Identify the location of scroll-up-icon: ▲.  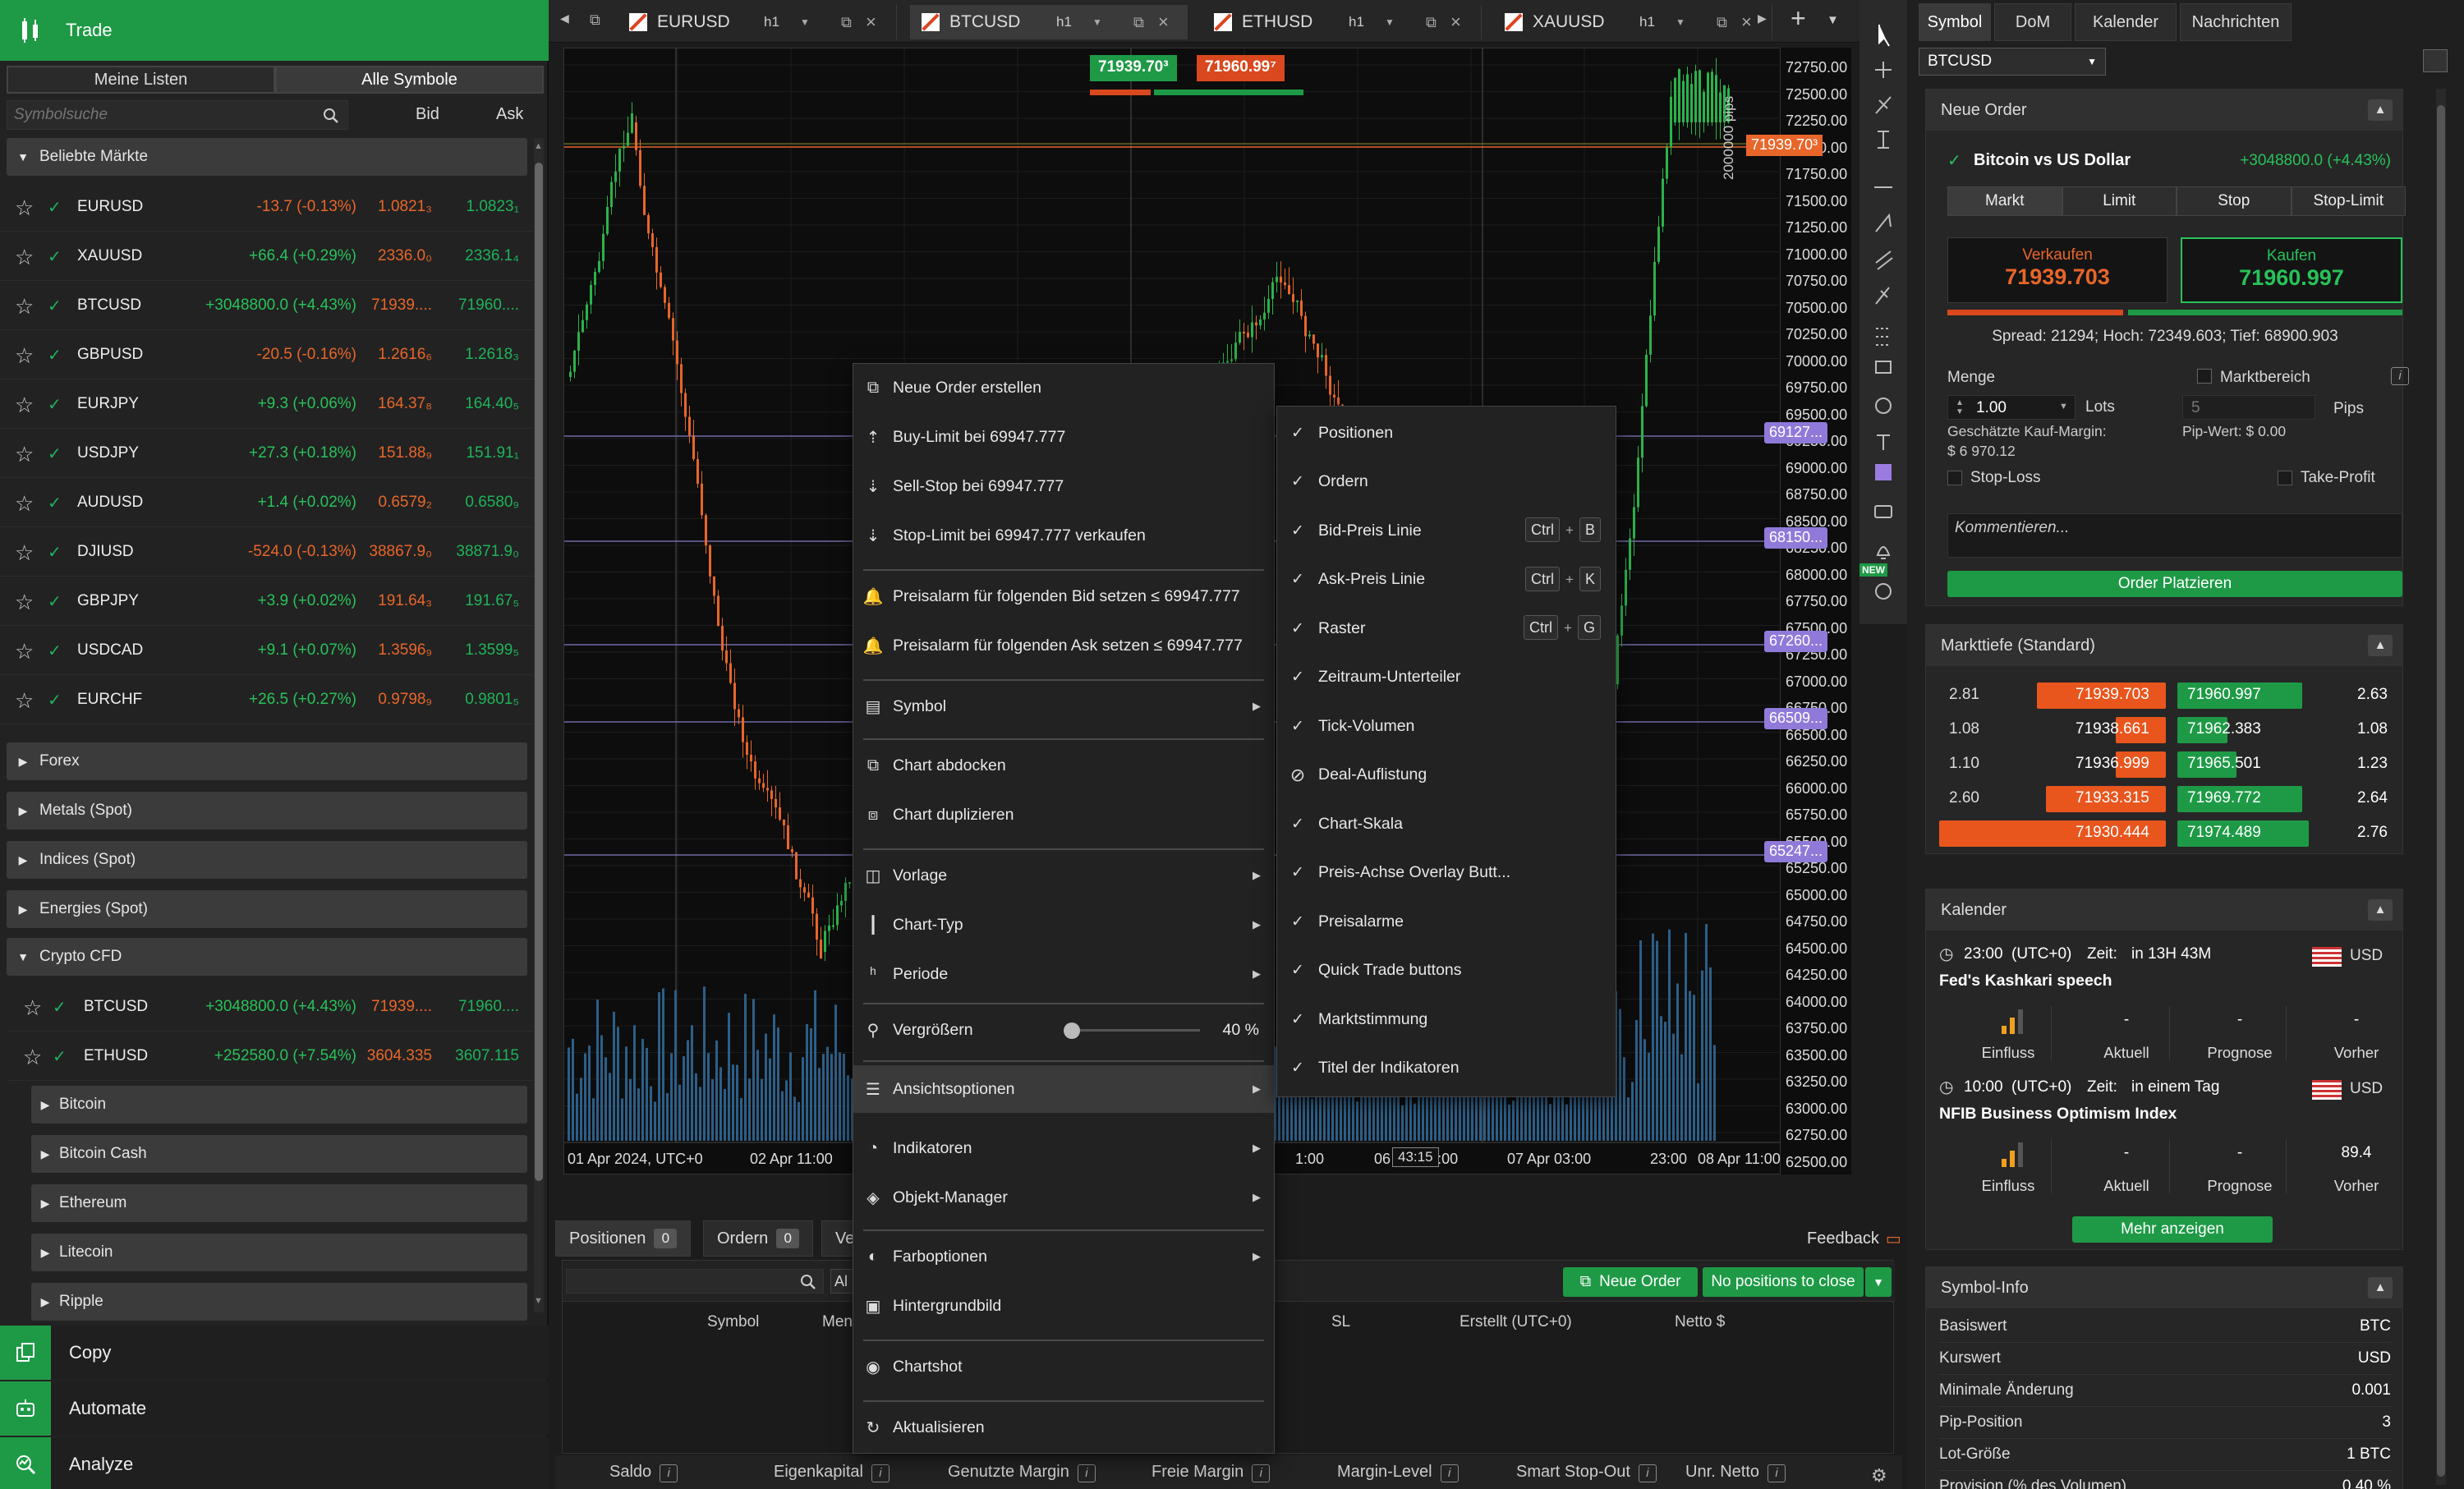
(538, 146).